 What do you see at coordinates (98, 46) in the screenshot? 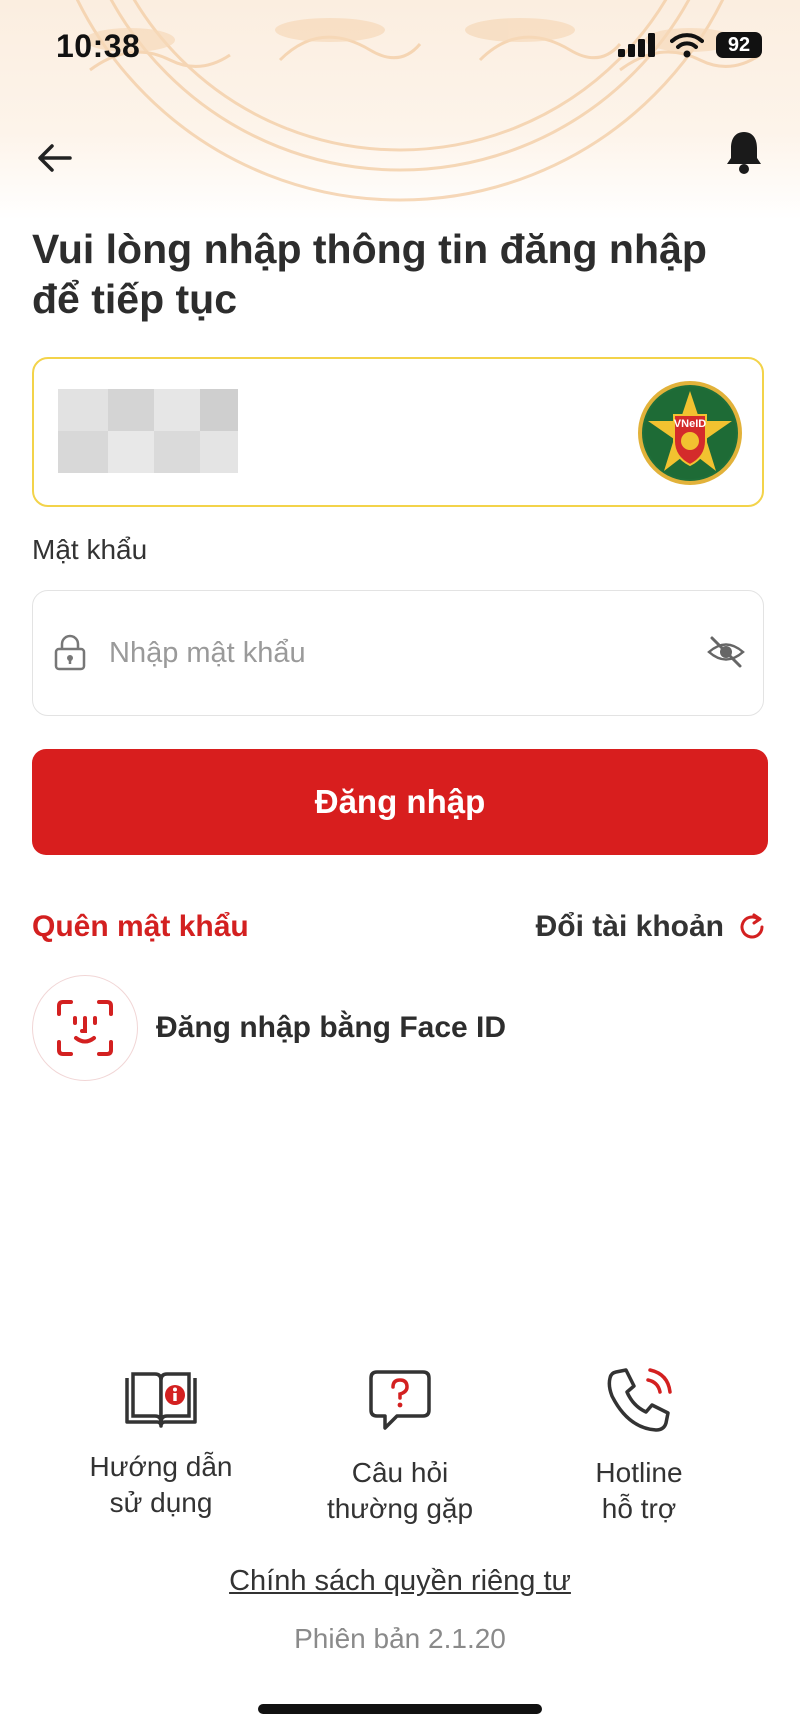
I see `status-time: 10:38` at bounding box center [98, 46].